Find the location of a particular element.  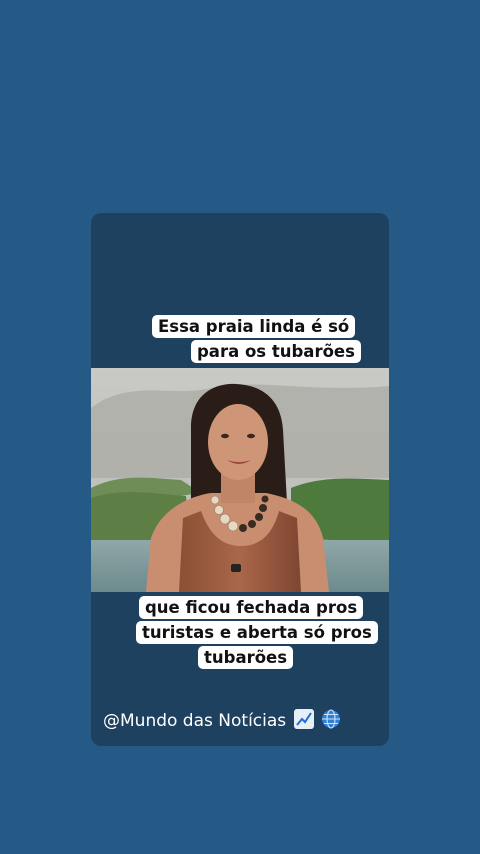

caption-bottom-line-3: tubarões is located at coordinates (246, 657).